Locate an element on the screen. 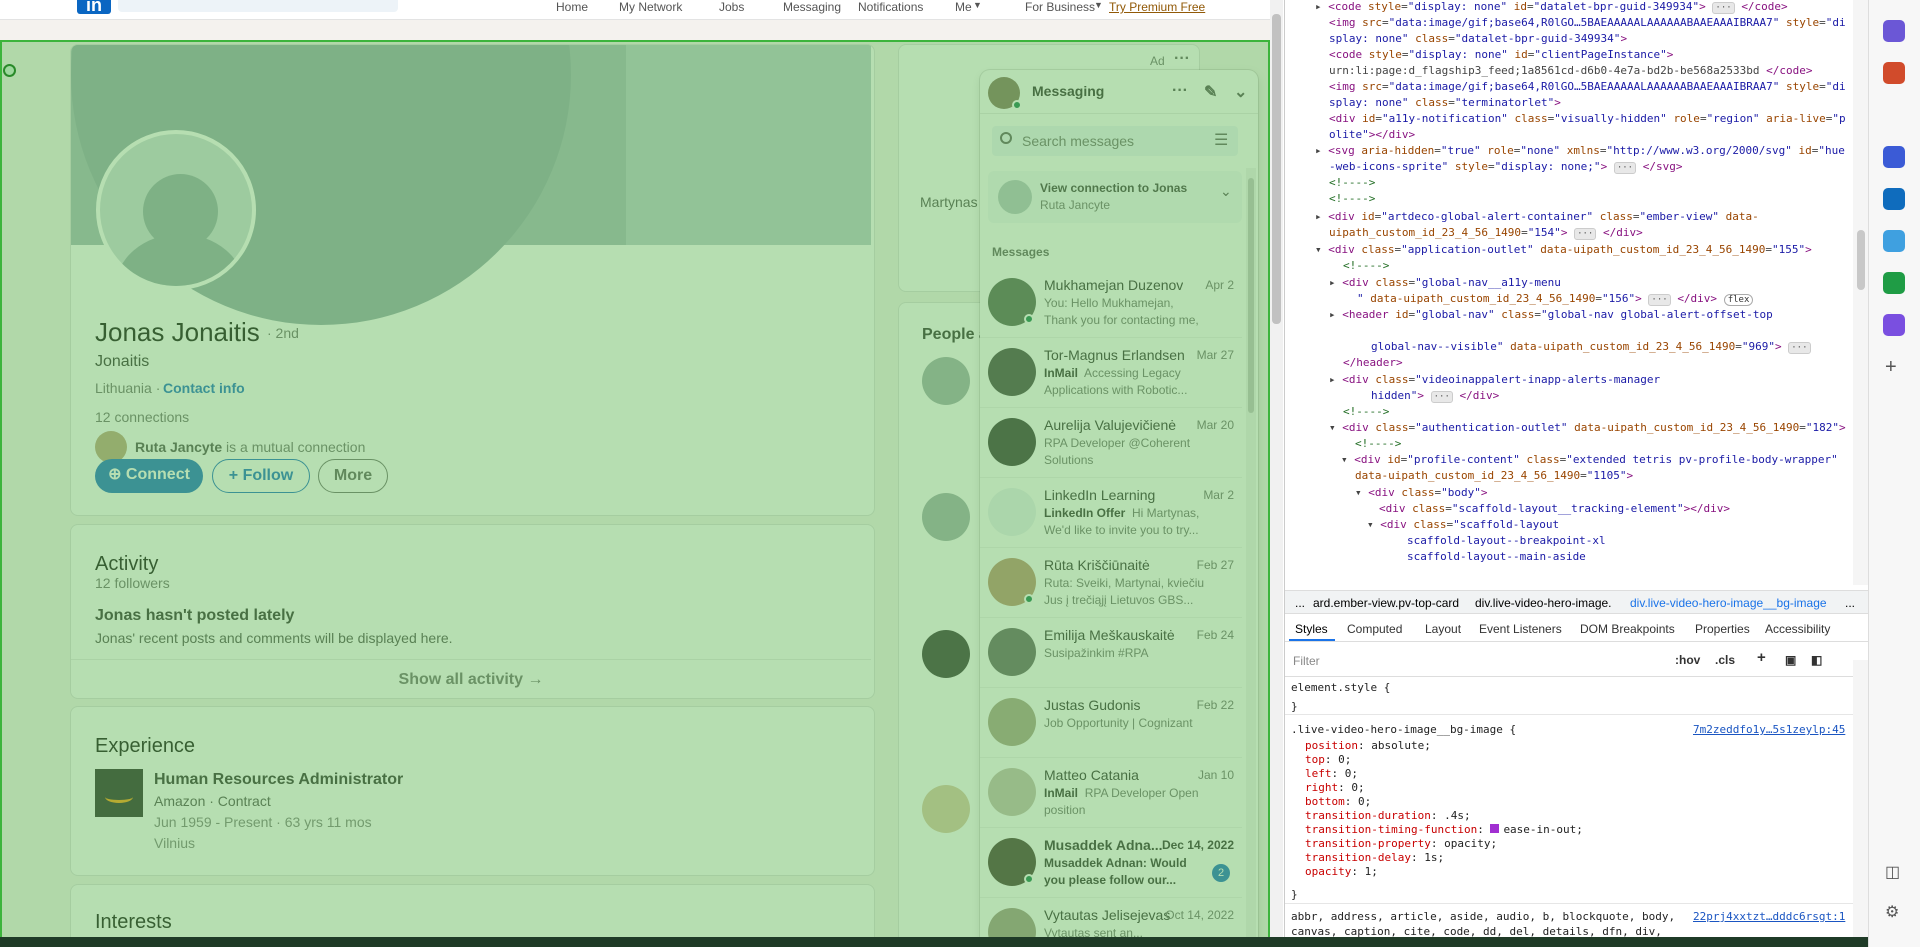 The width and height of the screenshot is (1920, 947). follow-button: + Follow is located at coordinates (261, 476).